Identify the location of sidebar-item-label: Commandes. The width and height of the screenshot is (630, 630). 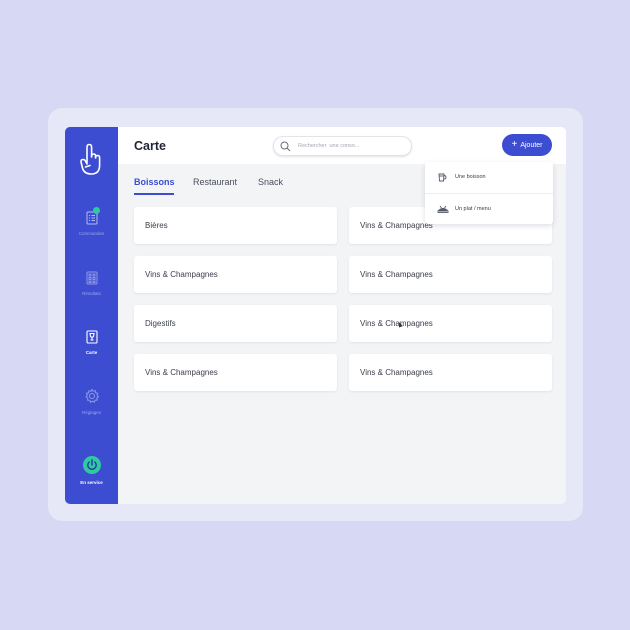
(91, 233).